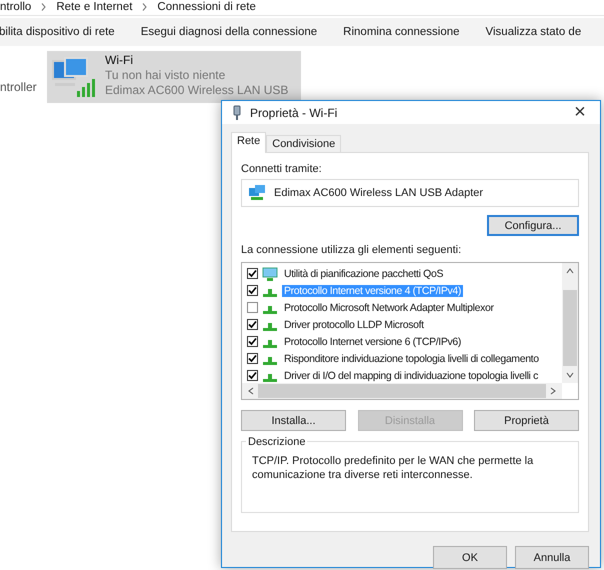 Image resolution: width=604 pixels, height=570 pixels. I want to click on list-item: Protocollo Internet versione 6 (TCP/IPv6), so click(373, 342).